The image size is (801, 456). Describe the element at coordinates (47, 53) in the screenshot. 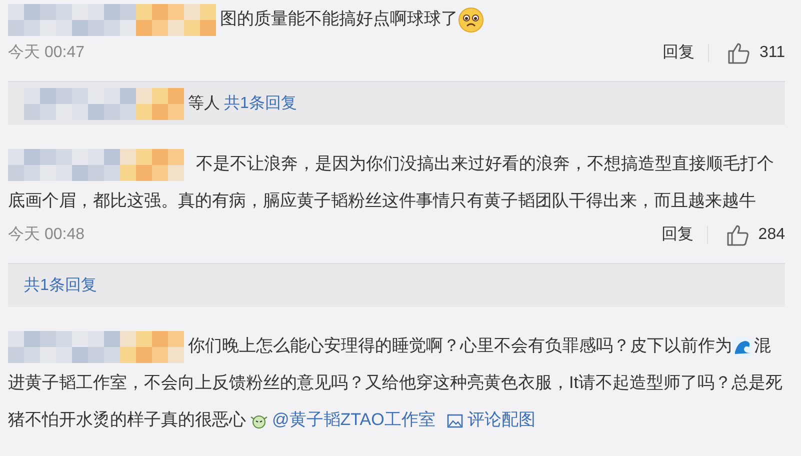

I see `comment-time: 今天 00:47` at that location.